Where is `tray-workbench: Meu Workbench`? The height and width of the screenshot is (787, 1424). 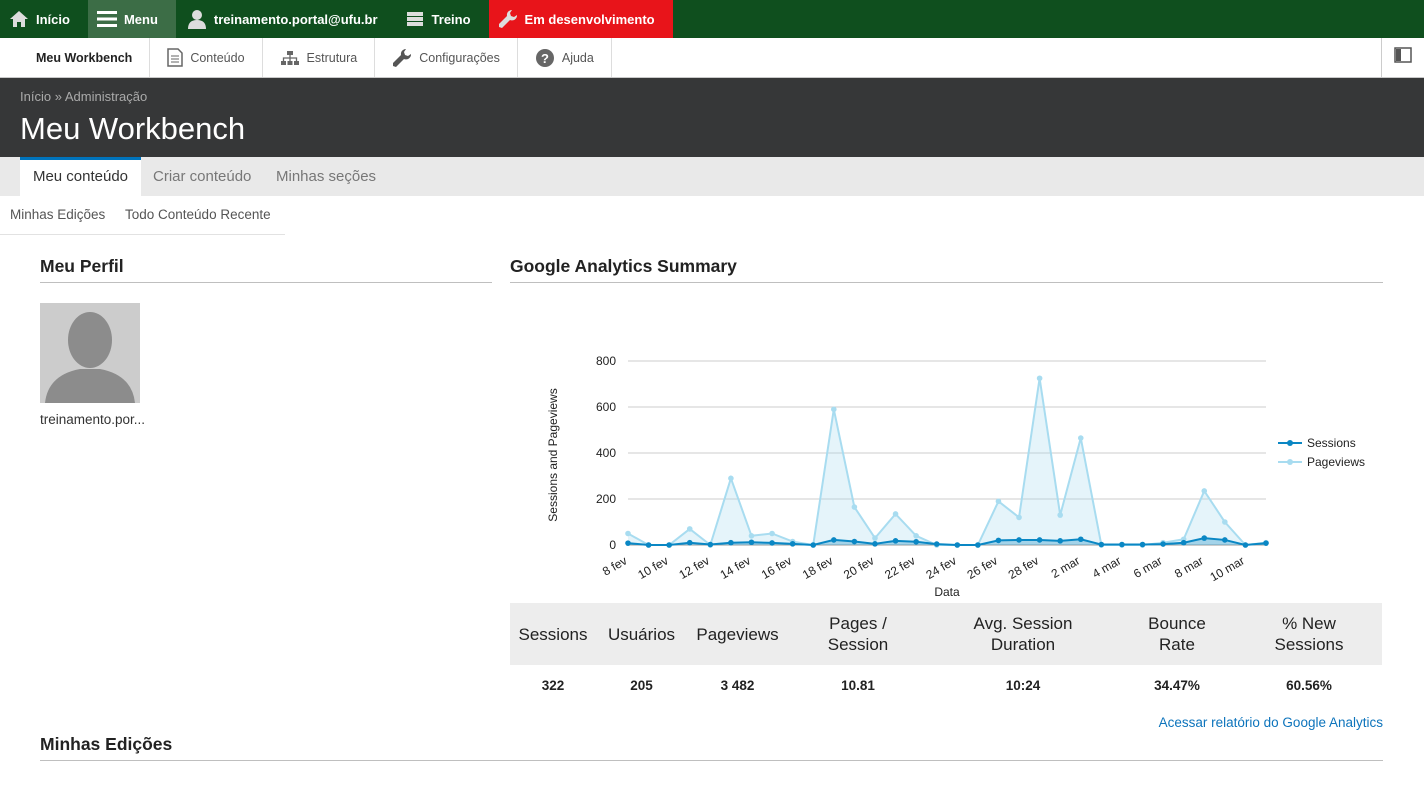 tray-workbench: Meu Workbench is located at coordinates (75, 57).